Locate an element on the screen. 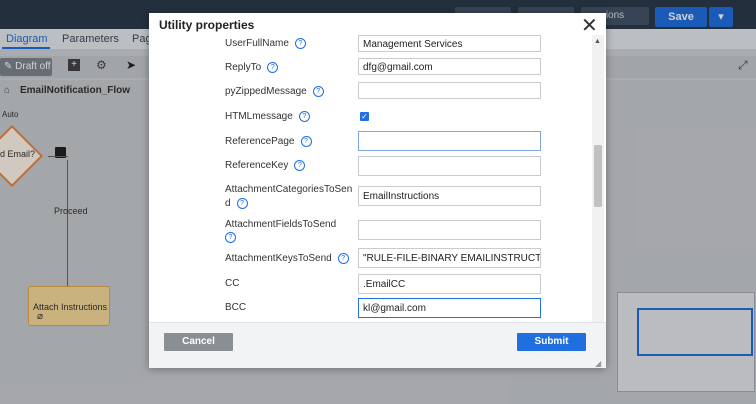 This screenshot has width=756, height=404. submit-button: Submit is located at coordinates (551, 342).